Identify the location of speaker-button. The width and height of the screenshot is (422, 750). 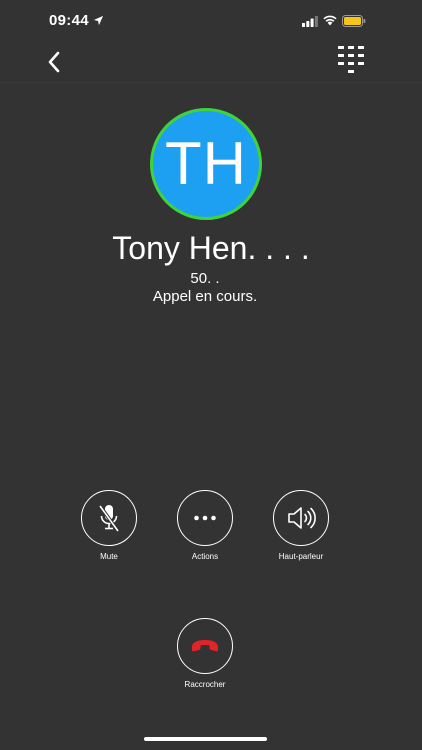
(301, 518).